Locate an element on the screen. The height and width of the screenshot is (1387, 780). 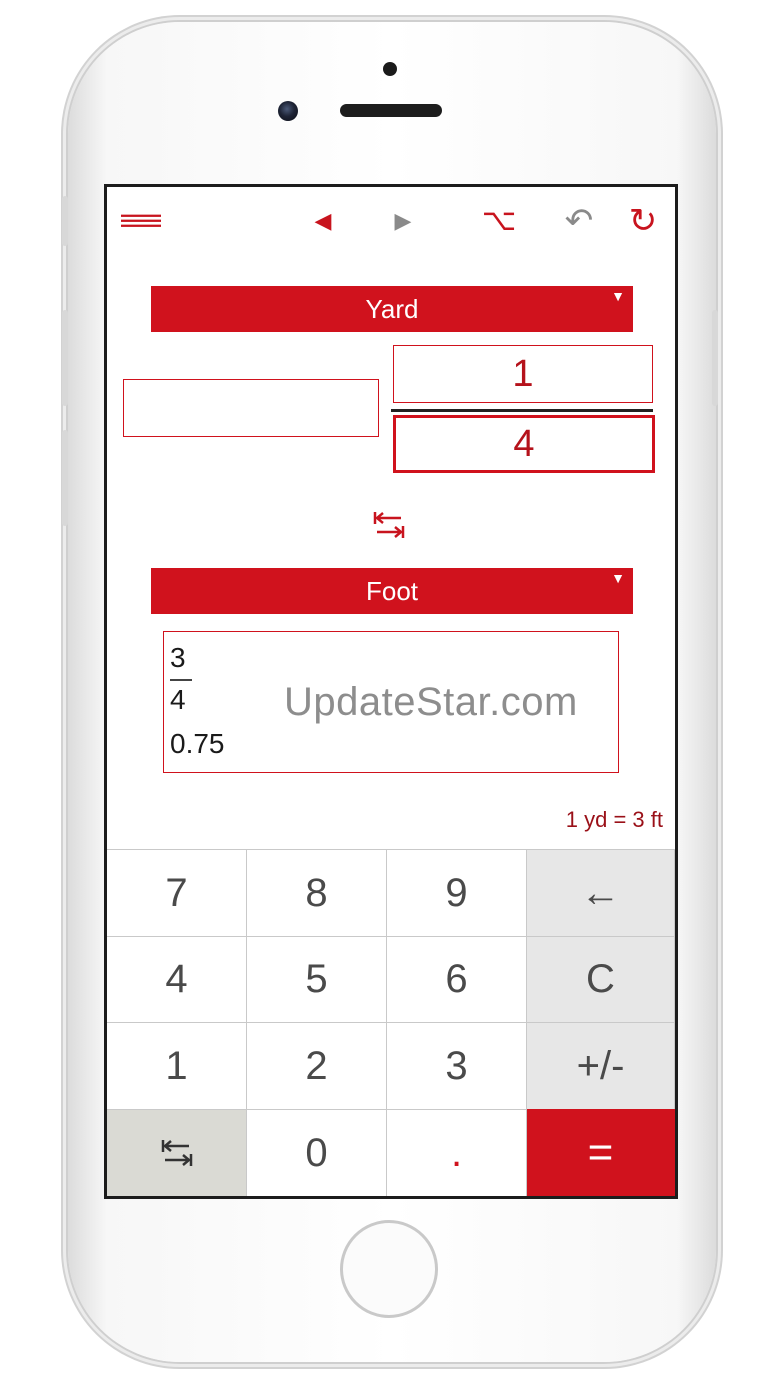
reset-button: ↻ is located at coordinates (643, 221).